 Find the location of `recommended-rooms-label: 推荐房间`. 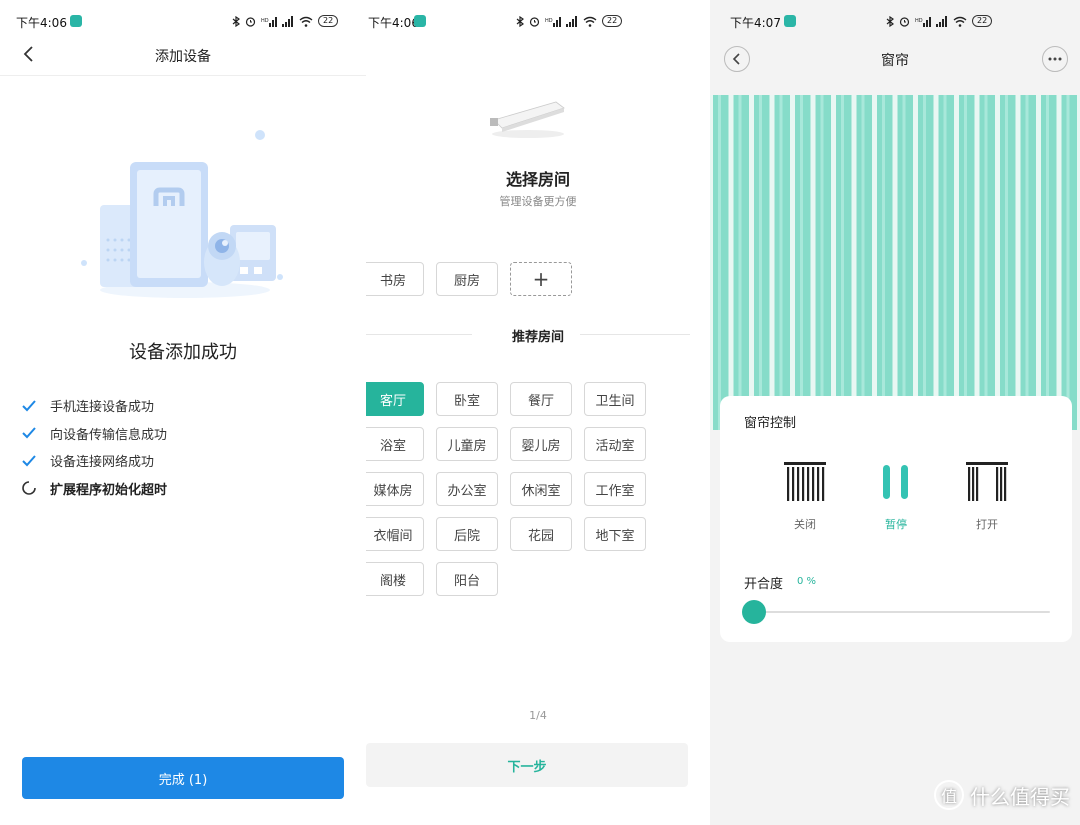

recommended-rooms-label: 推荐房间 is located at coordinates (537, 337).